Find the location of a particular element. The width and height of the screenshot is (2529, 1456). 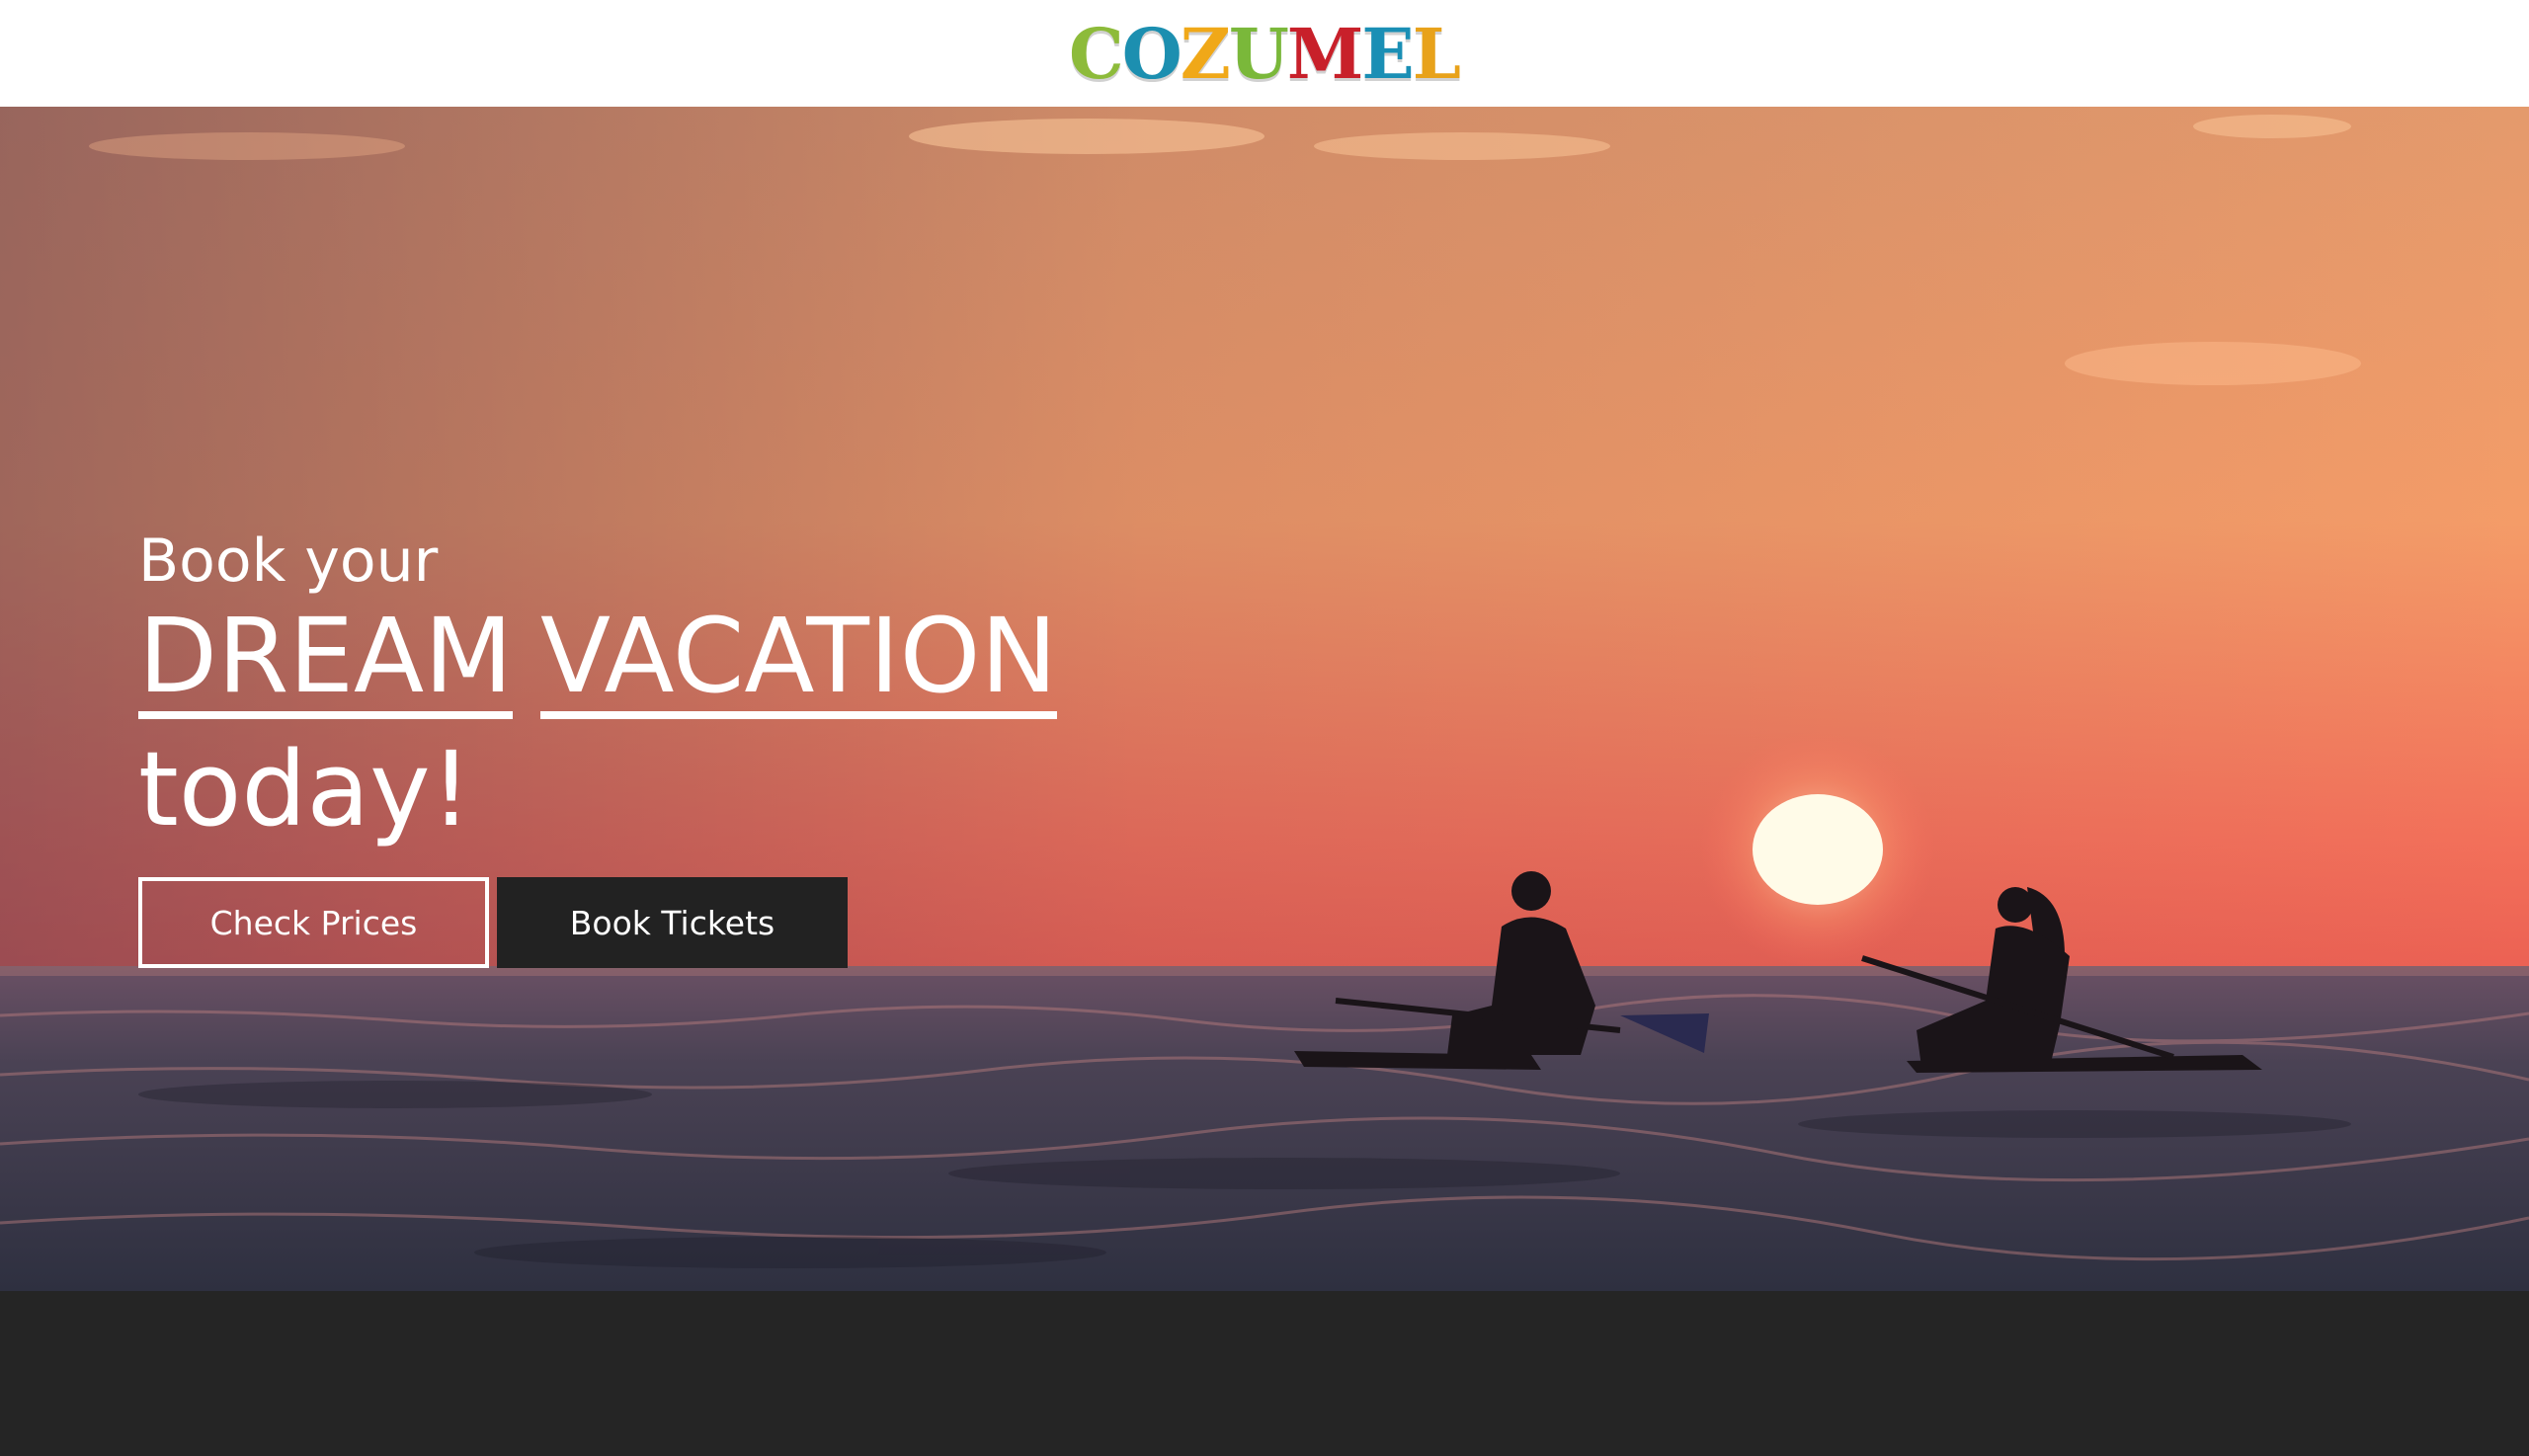

cozumel-logo: COZUMEL is located at coordinates (1265, 54).